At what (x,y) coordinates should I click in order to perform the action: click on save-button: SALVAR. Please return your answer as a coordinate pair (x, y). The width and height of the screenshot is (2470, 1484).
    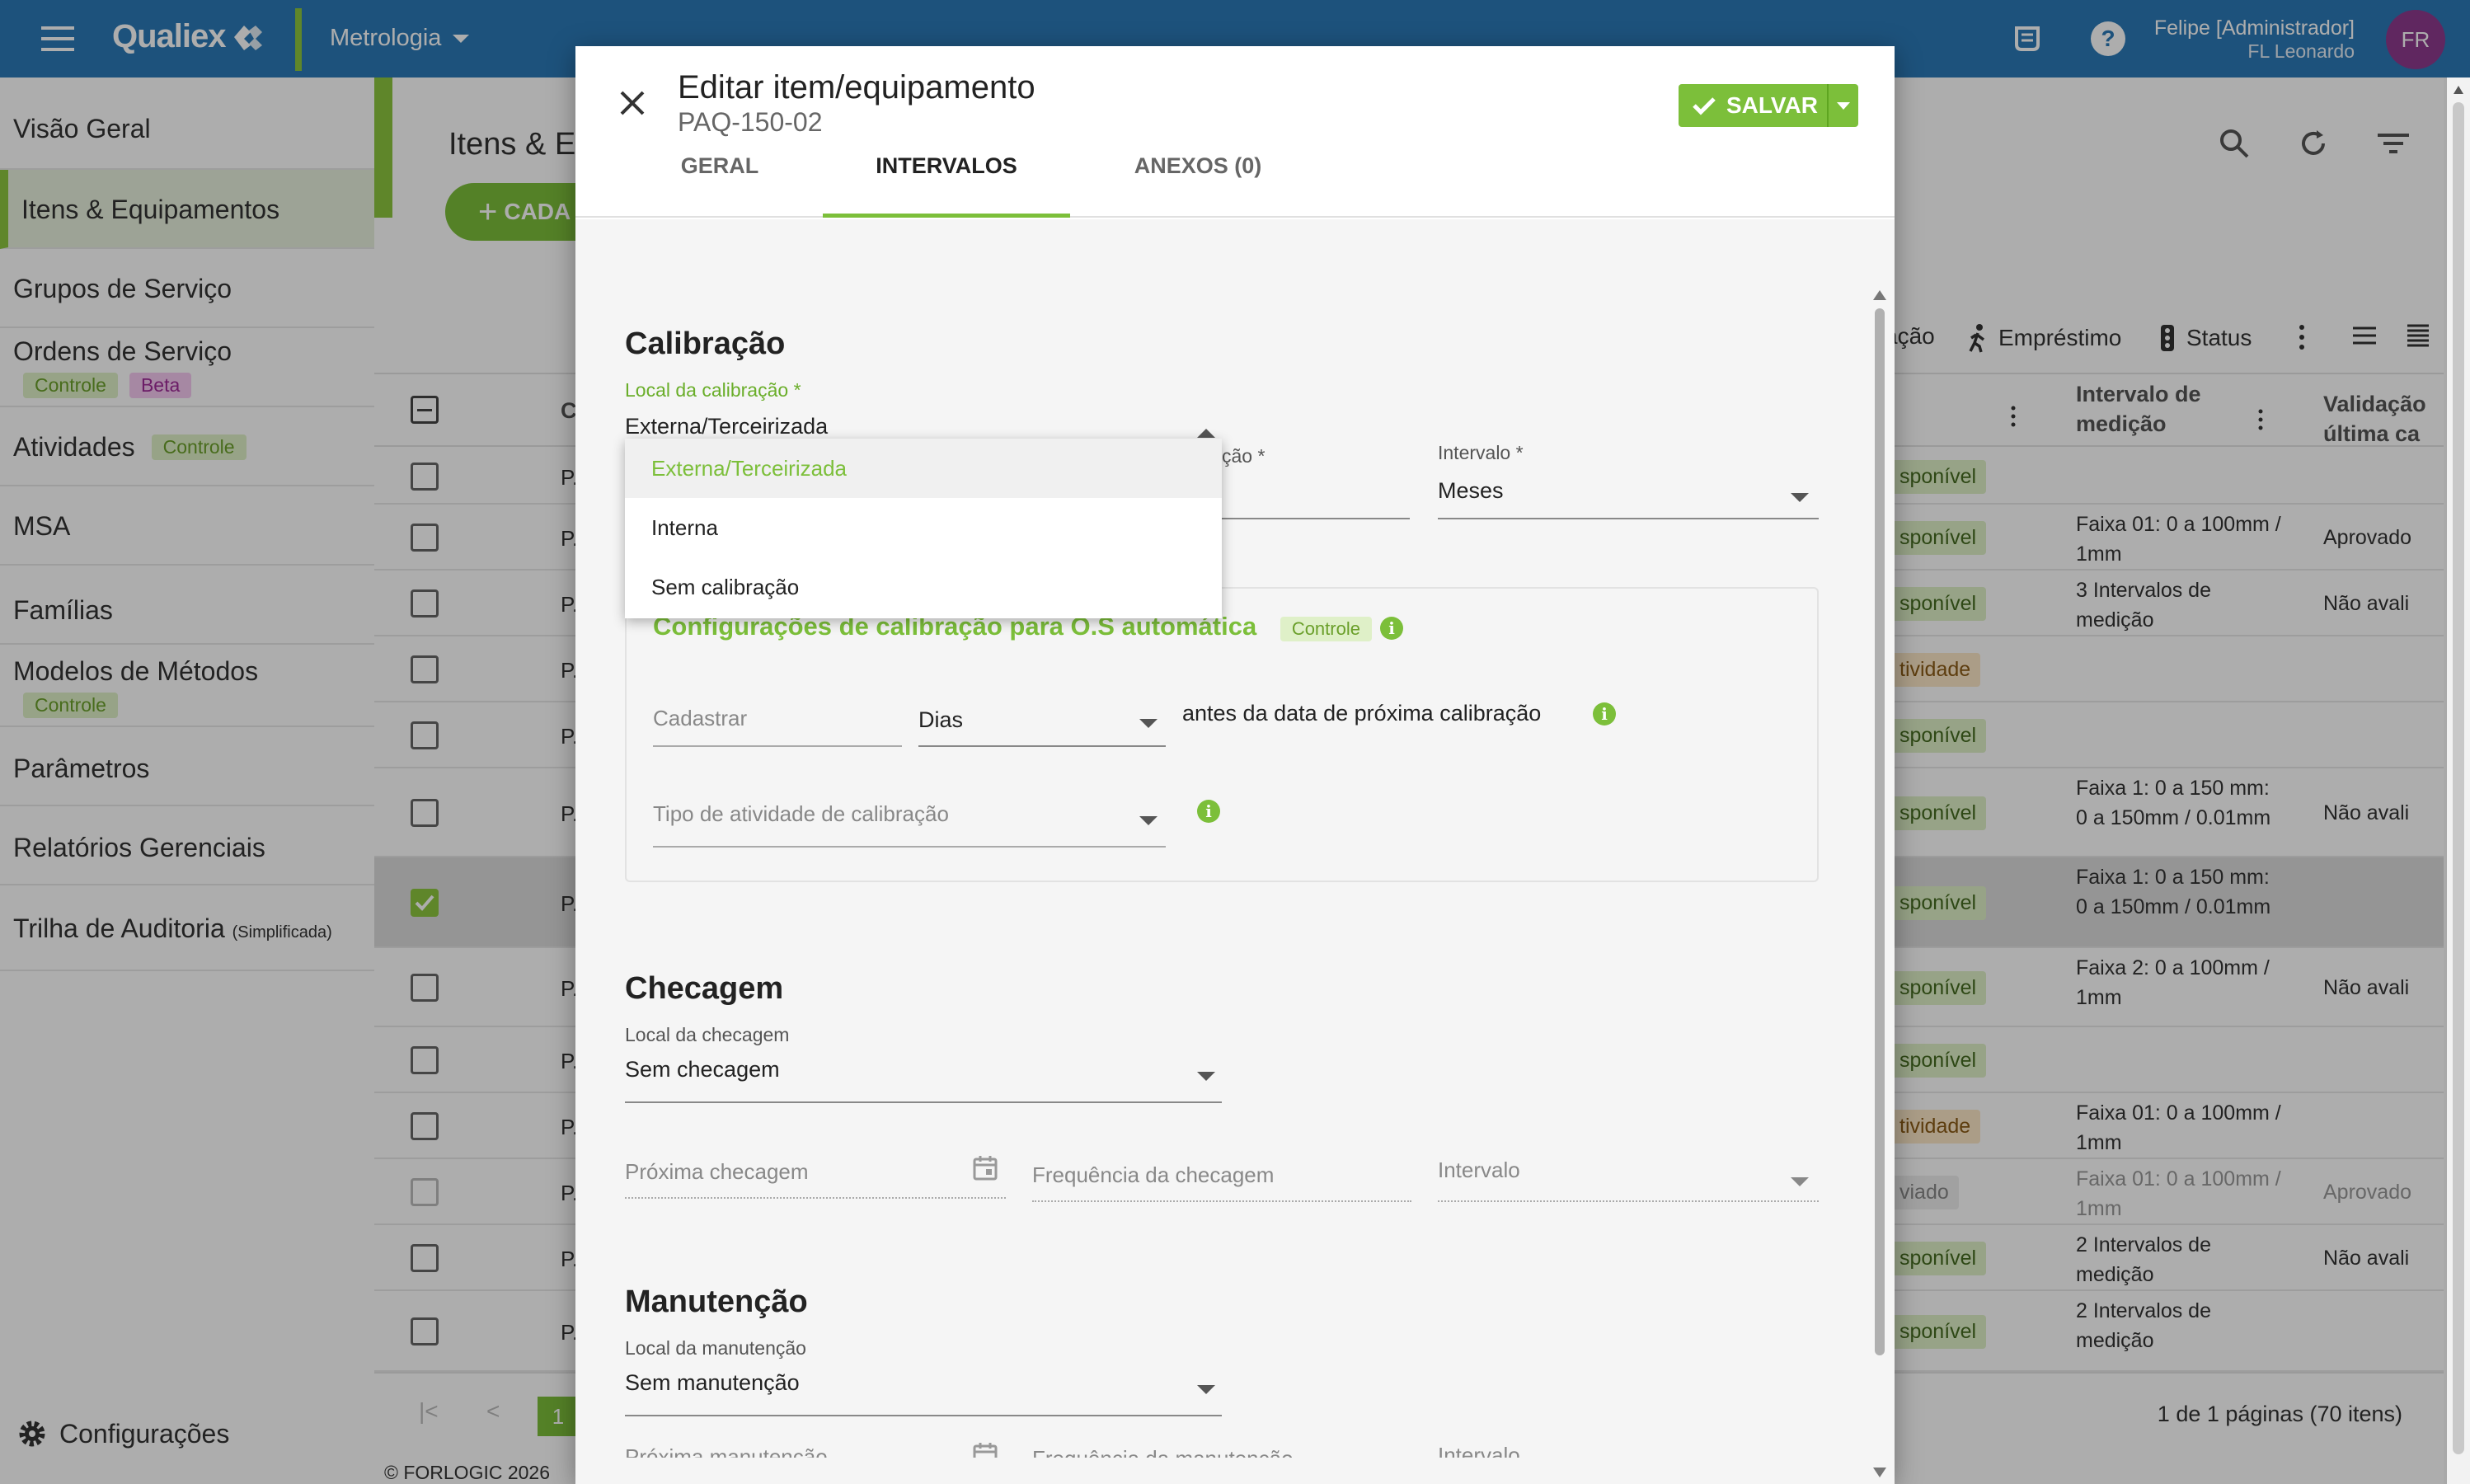
    Looking at the image, I should click on (1768, 105).